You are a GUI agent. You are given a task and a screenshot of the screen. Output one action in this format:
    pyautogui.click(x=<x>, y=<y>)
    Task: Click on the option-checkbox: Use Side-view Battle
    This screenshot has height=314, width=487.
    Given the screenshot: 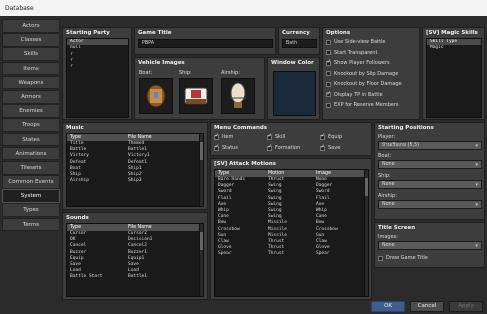 What is the action you would take?
    pyautogui.click(x=355, y=42)
    